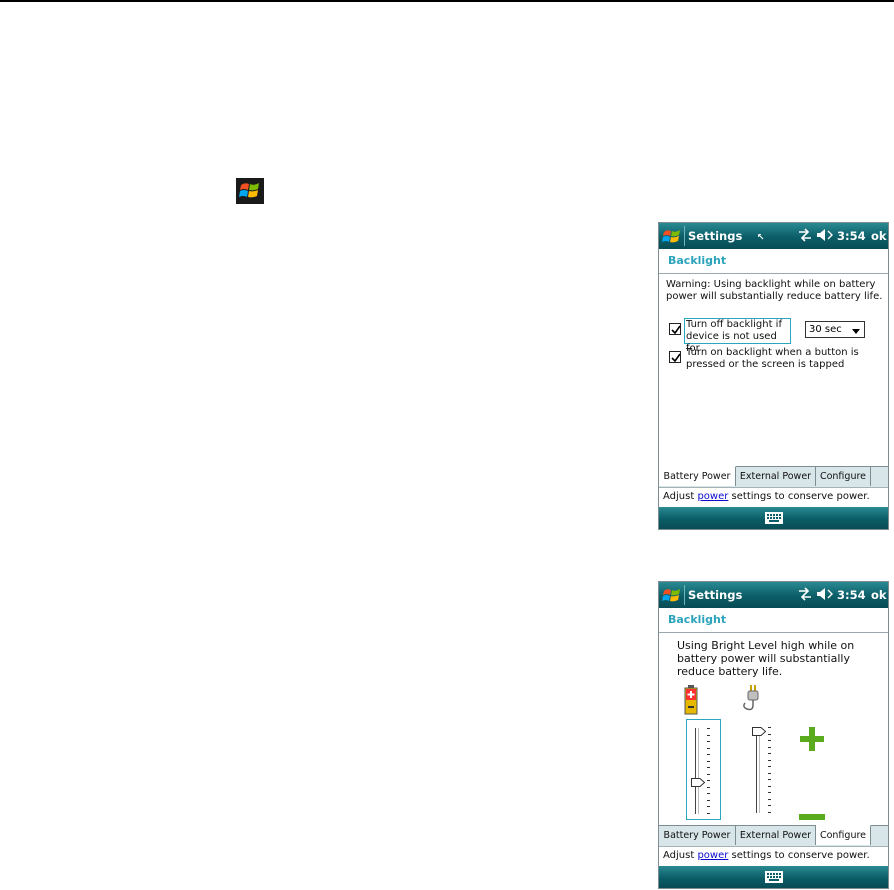  What do you see at coordinates (856, 331) in the screenshot?
I see `chevron-down-icon` at bounding box center [856, 331].